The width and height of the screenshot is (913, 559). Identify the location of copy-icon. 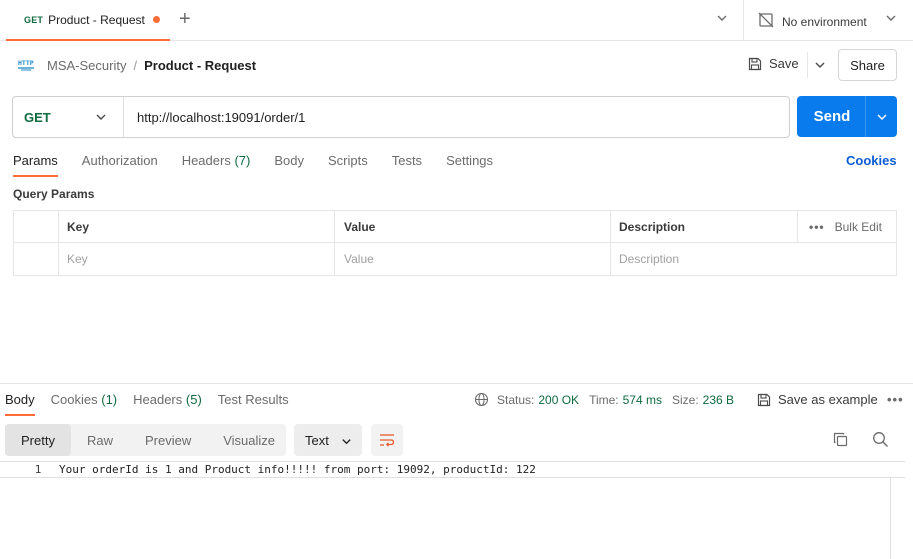
(840, 441).